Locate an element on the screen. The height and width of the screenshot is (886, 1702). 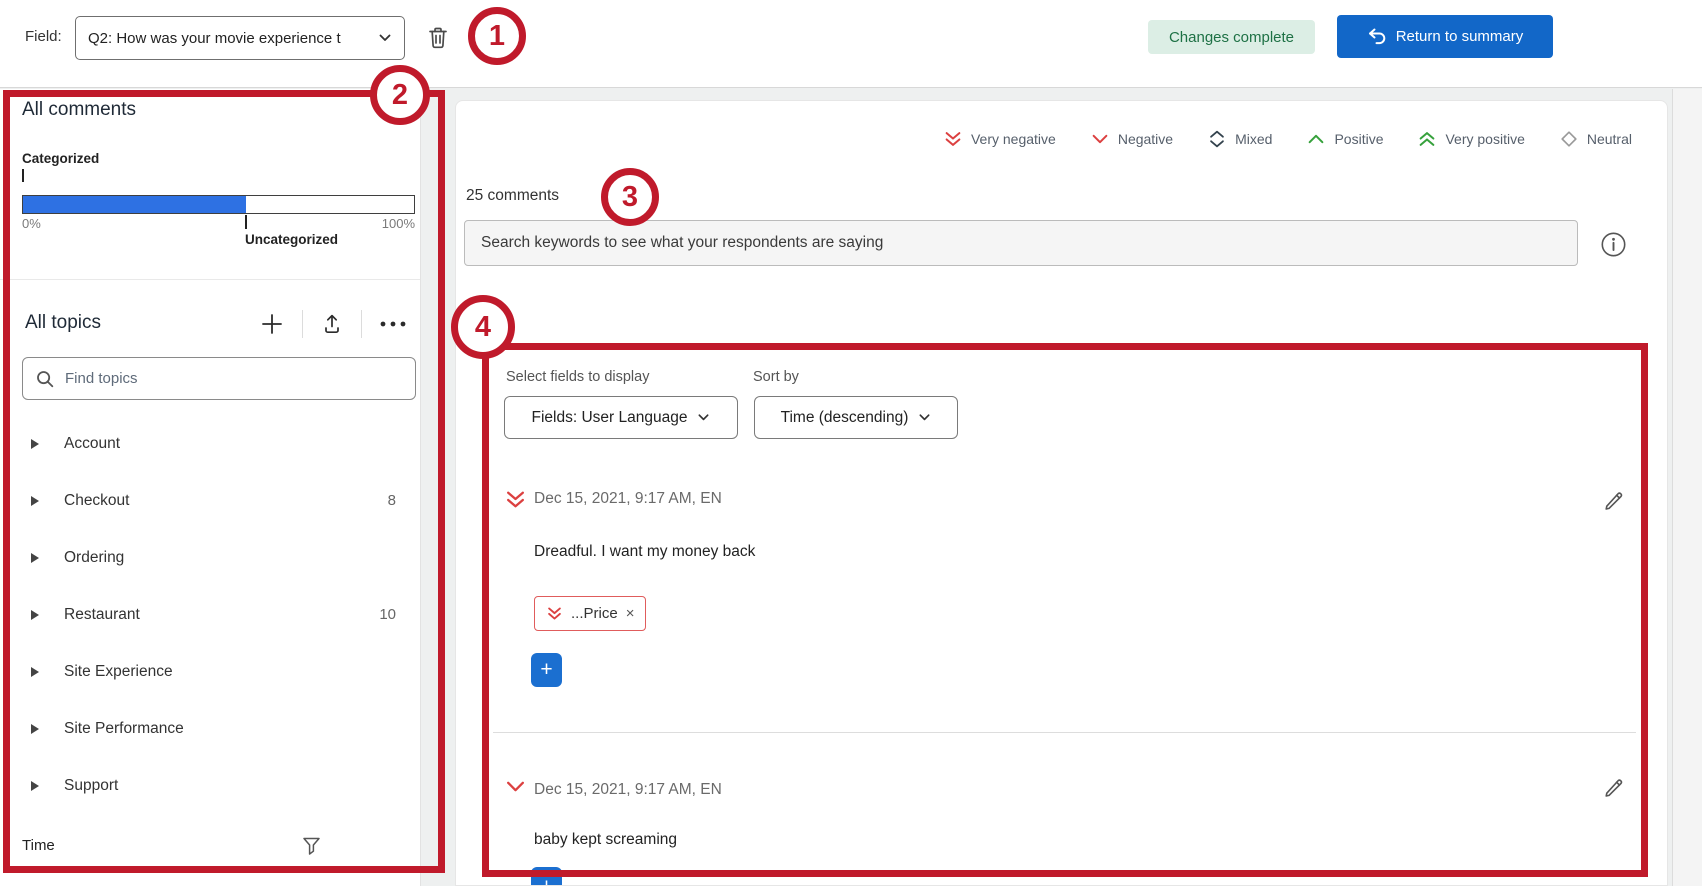
topic-label: Account is located at coordinates (92, 443).